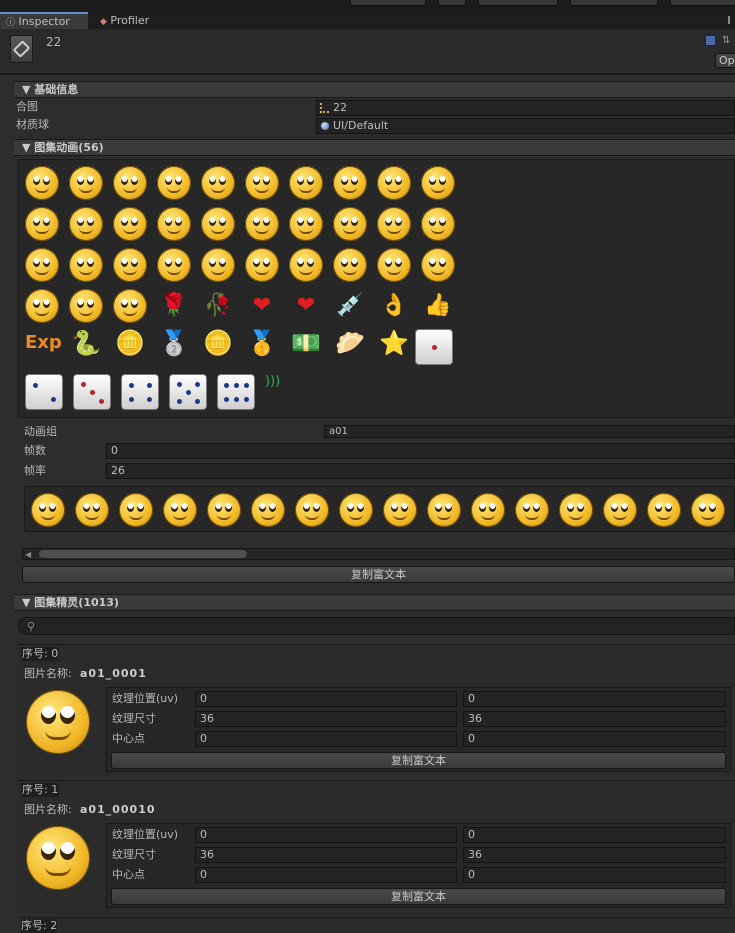  I want to click on emoticon-frame: 💉, so click(350, 306).